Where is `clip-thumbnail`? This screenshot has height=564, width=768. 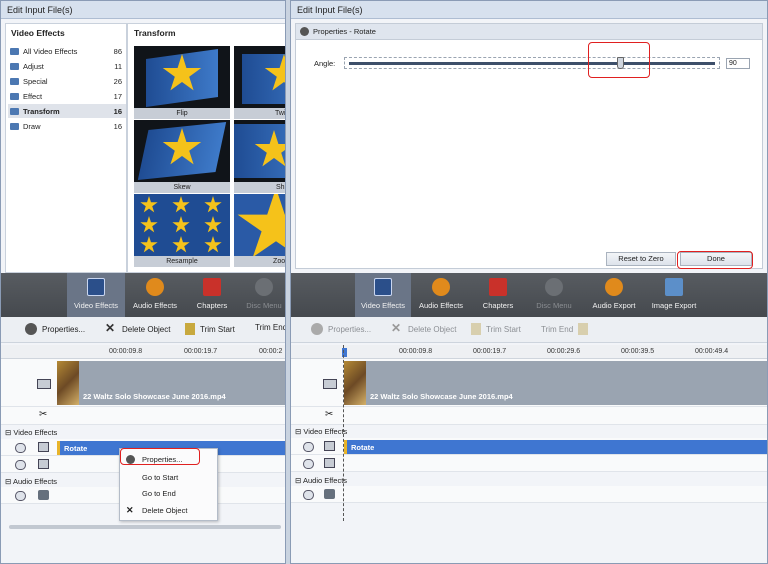
clip-thumbnail is located at coordinates (355, 383).